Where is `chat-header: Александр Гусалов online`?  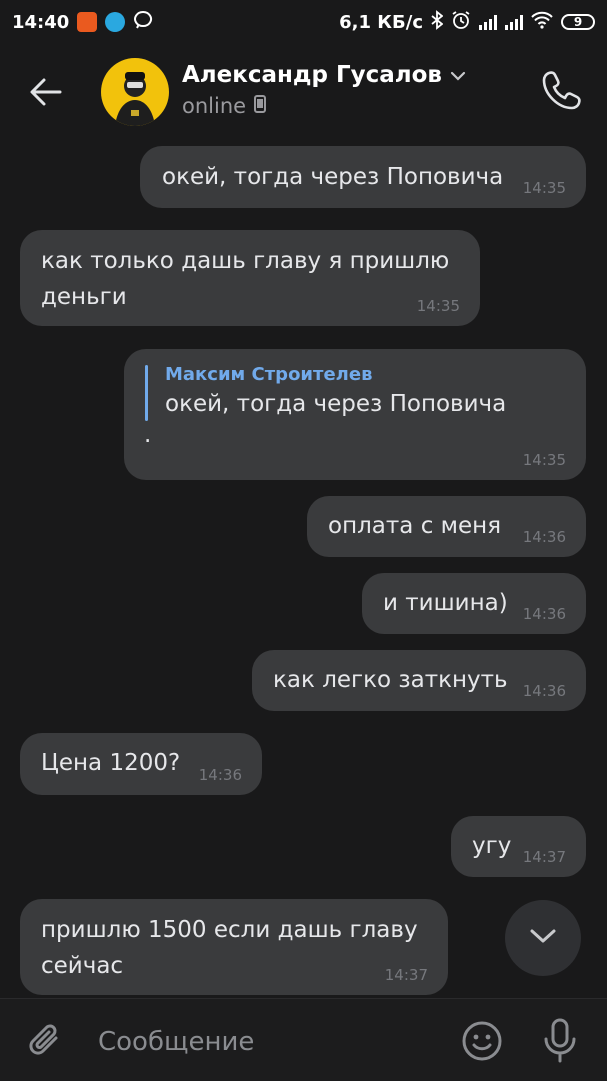
chat-header: Александр Гусалов online is located at coordinates (303, 91).